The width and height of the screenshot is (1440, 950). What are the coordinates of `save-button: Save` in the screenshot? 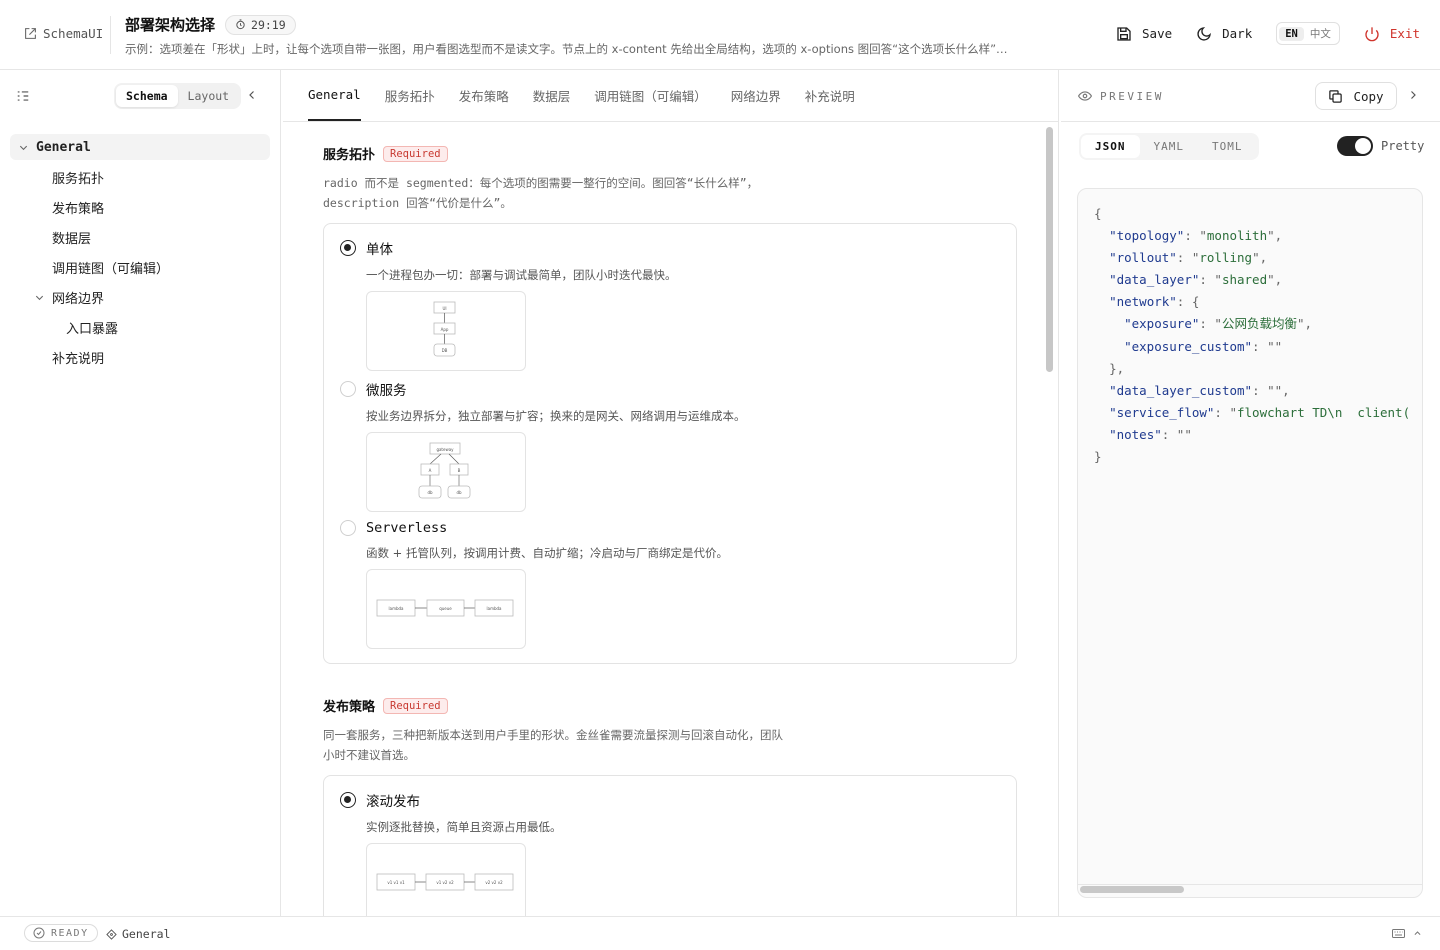 It's located at (1144, 34).